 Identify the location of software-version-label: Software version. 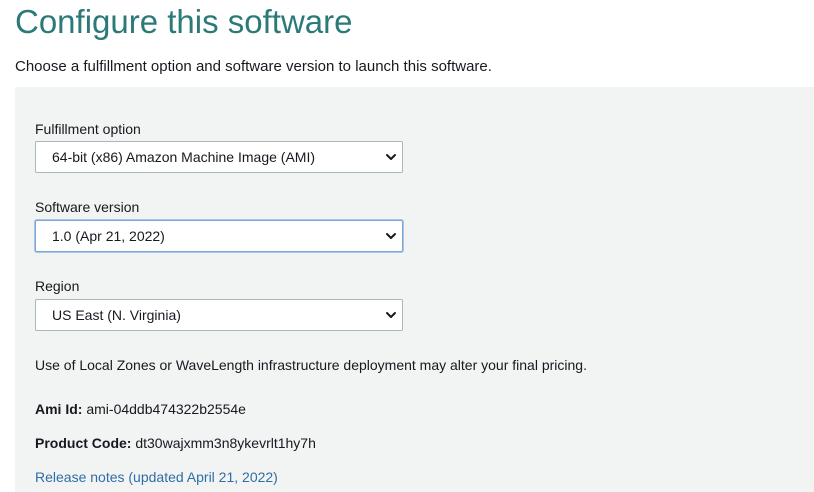
(87, 207).